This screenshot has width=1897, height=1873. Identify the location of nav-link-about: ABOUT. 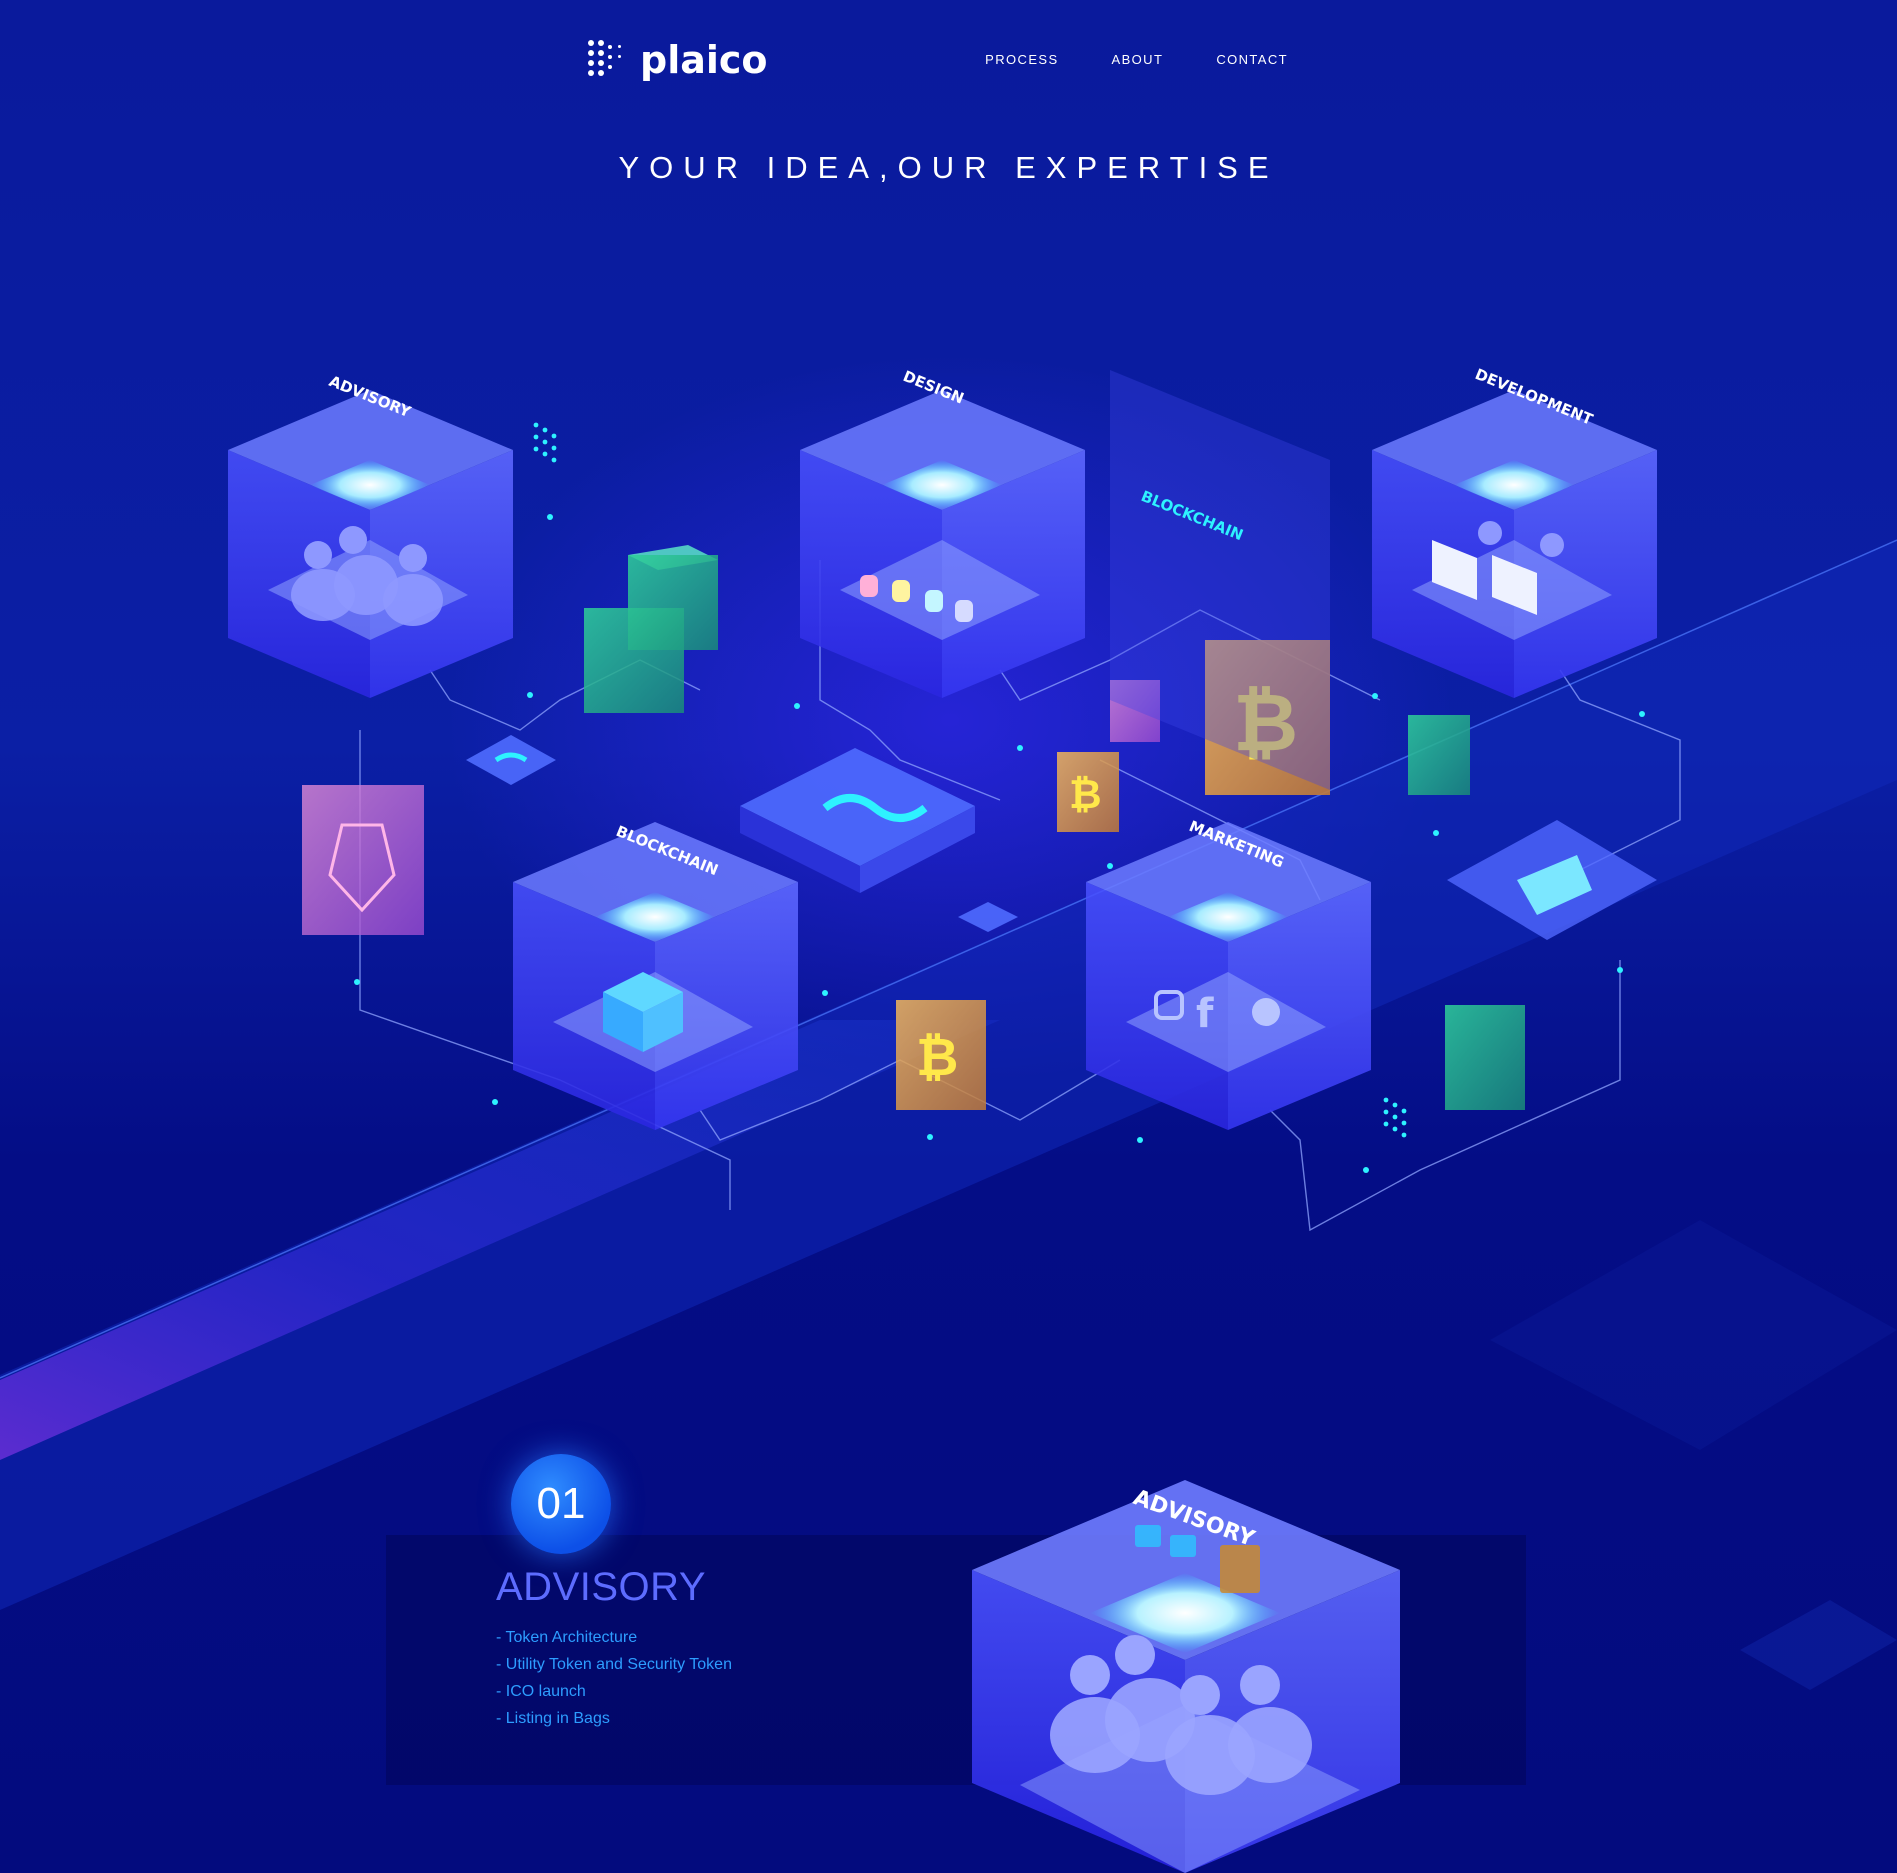
(1138, 59).